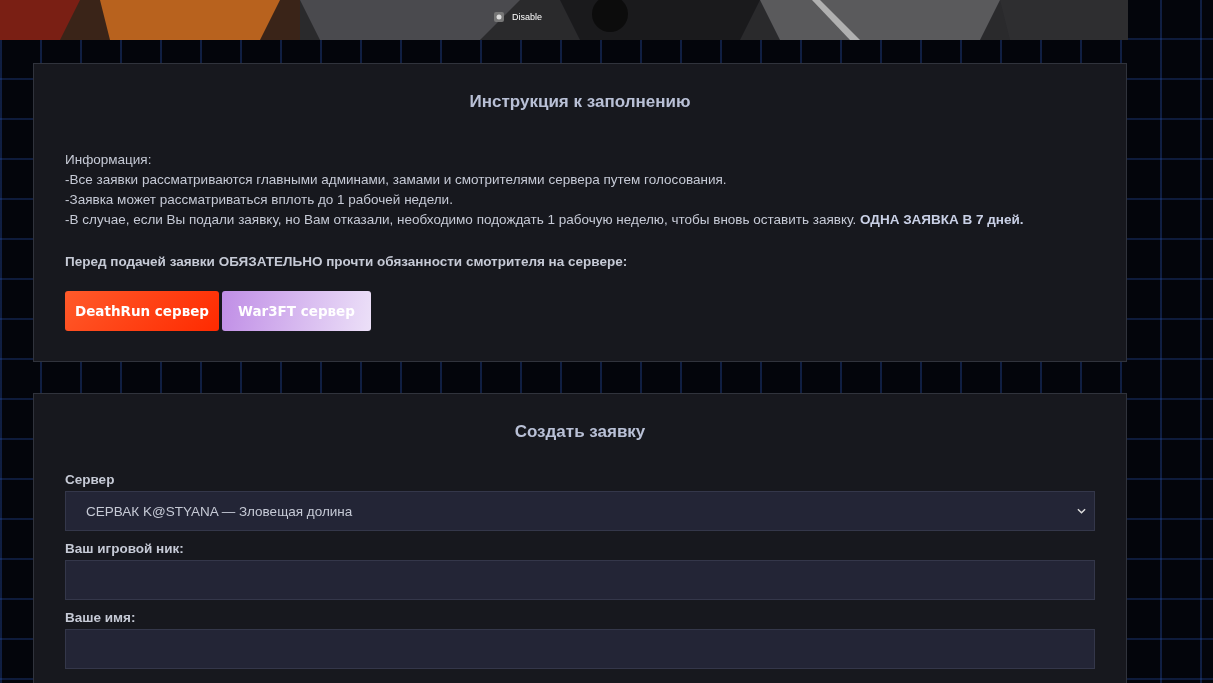 The image size is (1213, 683). What do you see at coordinates (396, 180) in the screenshot?
I see `info-text: -Все заявки рассматриваются главными админами, замами и смотрителями сервера путем голосования.` at bounding box center [396, 180].